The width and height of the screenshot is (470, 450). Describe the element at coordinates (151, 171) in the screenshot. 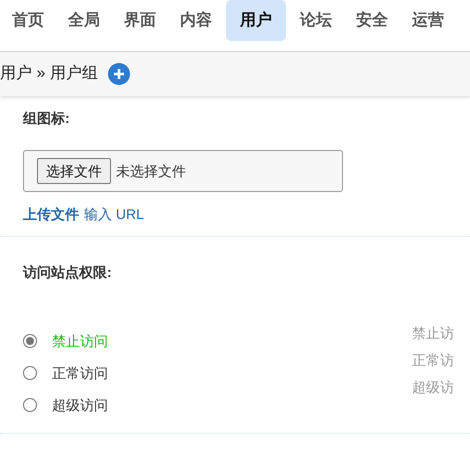

I see `file-status: 未选择文件` at that location.